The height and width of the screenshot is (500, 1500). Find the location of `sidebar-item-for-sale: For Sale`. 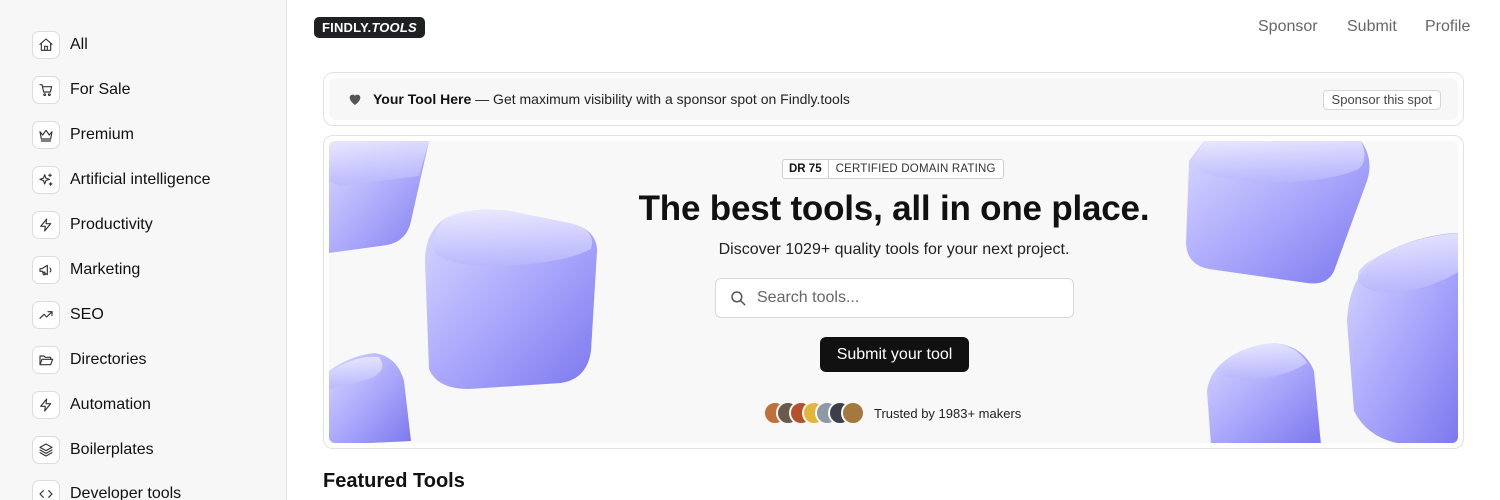

sidebar-item-for-sale: For Sale is located at coordinates (81, 90).